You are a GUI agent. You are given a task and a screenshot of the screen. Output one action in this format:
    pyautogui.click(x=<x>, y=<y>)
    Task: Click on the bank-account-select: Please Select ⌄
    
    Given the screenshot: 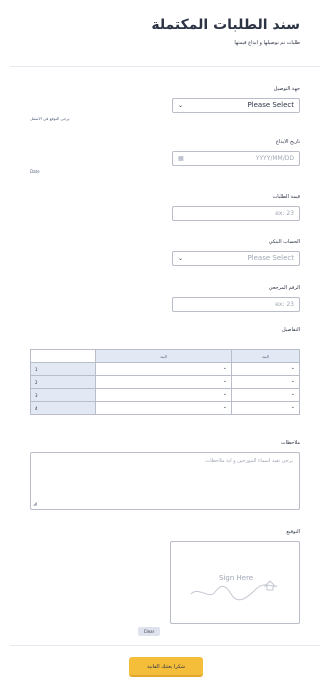 What is the action you would take?
    pyautogui.click(x=236, y=258)
    